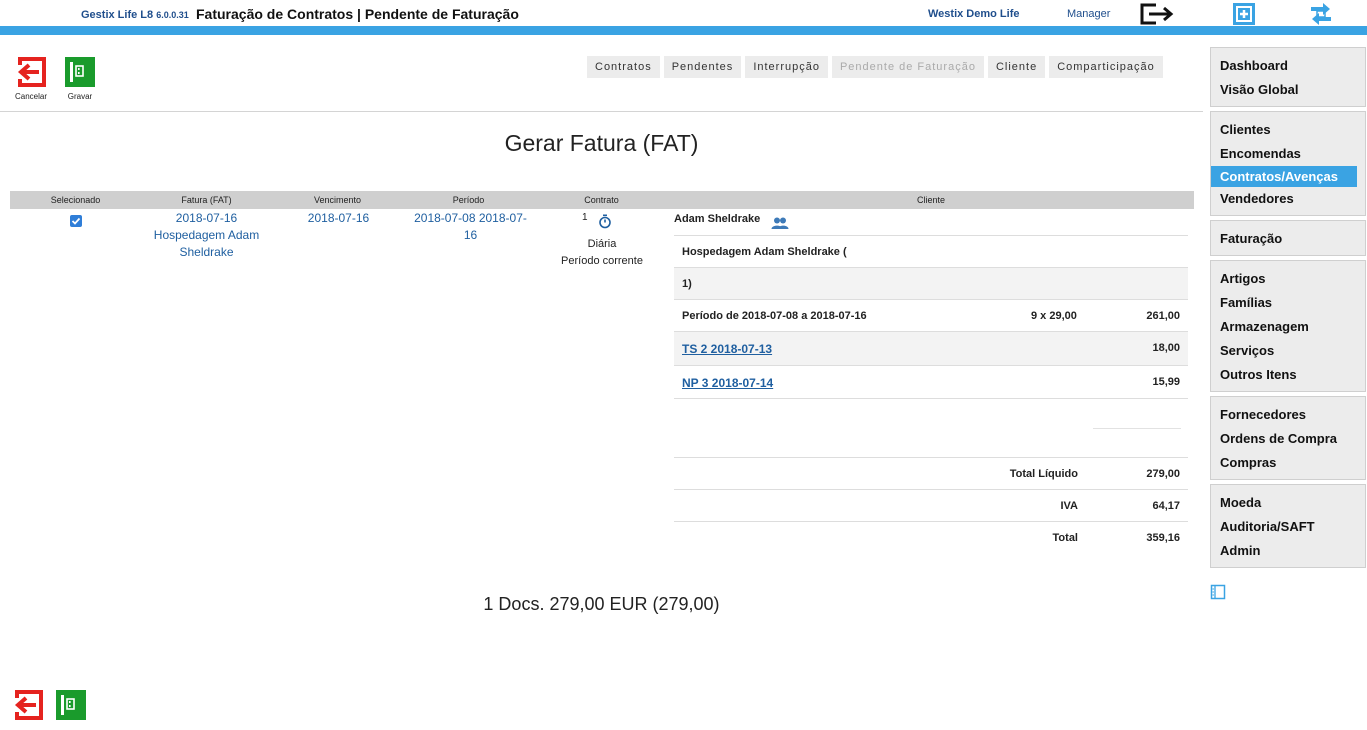  Describe the element at coordinates (931, 251) in the screenshot. I see `detail-desc-row: Hospedagem Adam Sheldrake (` at that location.